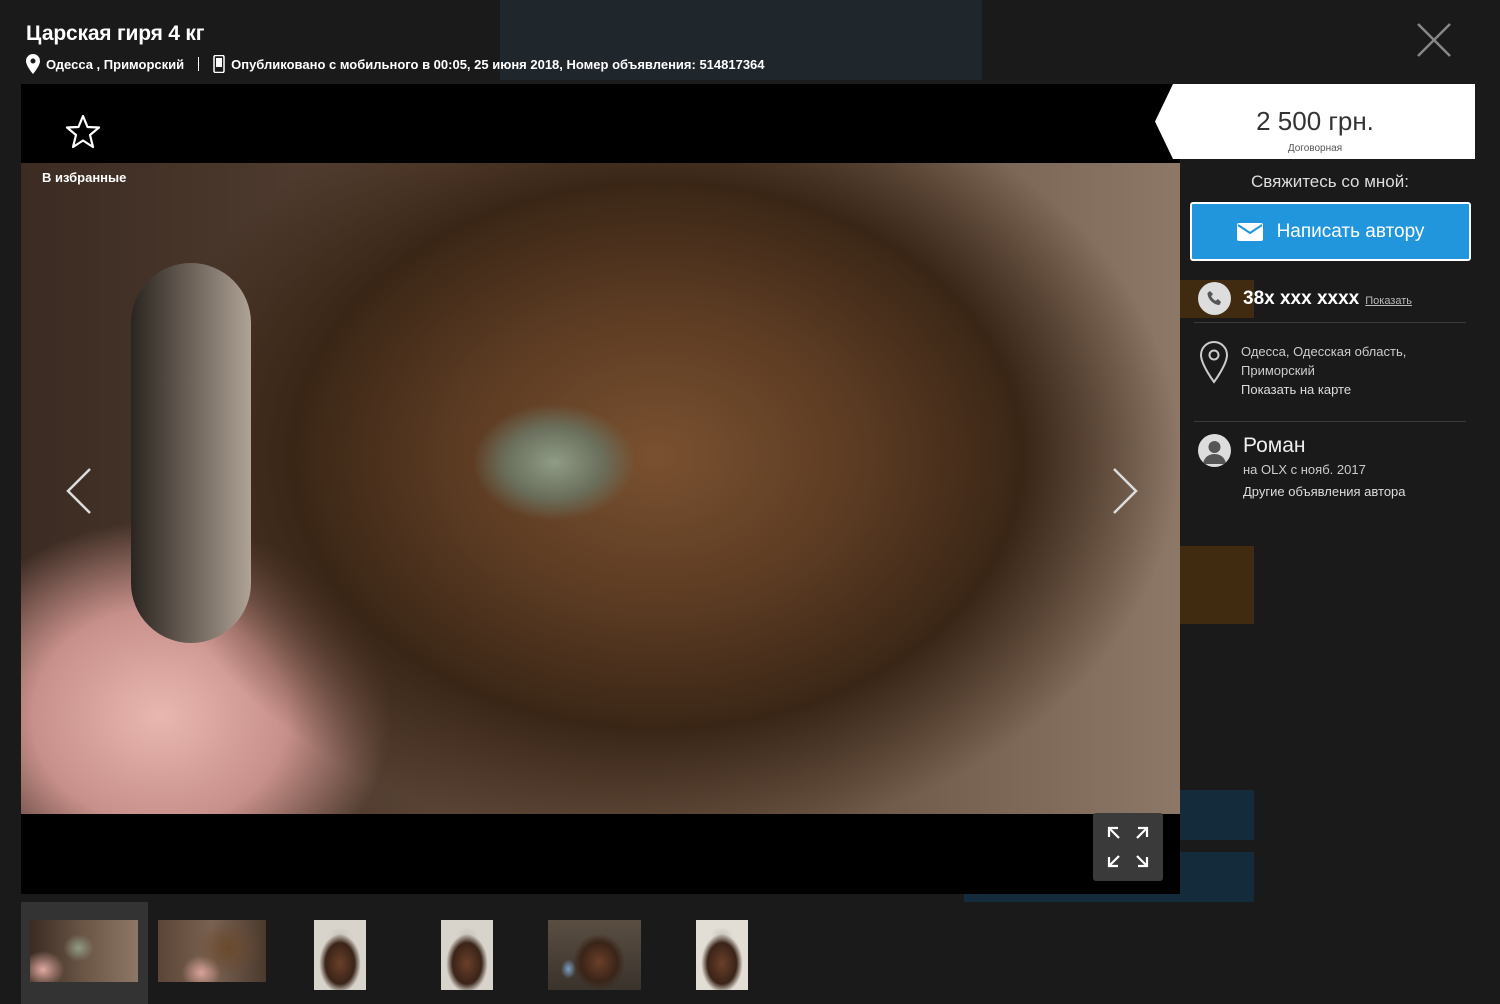 The height and width of the screenshot is (1004, 1500). What do you see at coordinates (1330, 181) in the screenshot?
I see `contact-title: Свяжитесь со мной:` at bounding box center [1330, 181].